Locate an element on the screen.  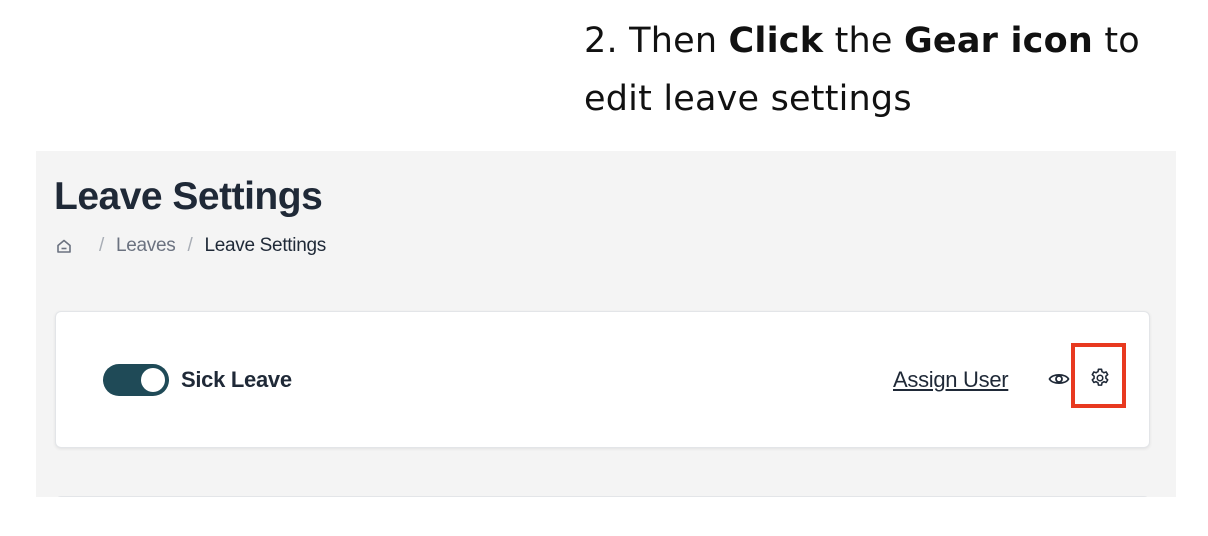
page-title: Leave Settings is located at coordinates (188, 196).